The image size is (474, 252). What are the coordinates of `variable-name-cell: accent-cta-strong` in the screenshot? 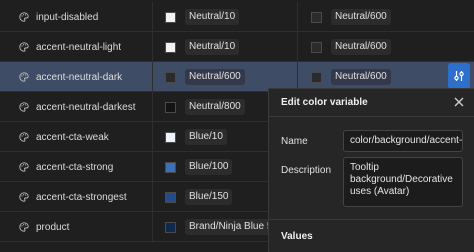 It's located at (76, 167).